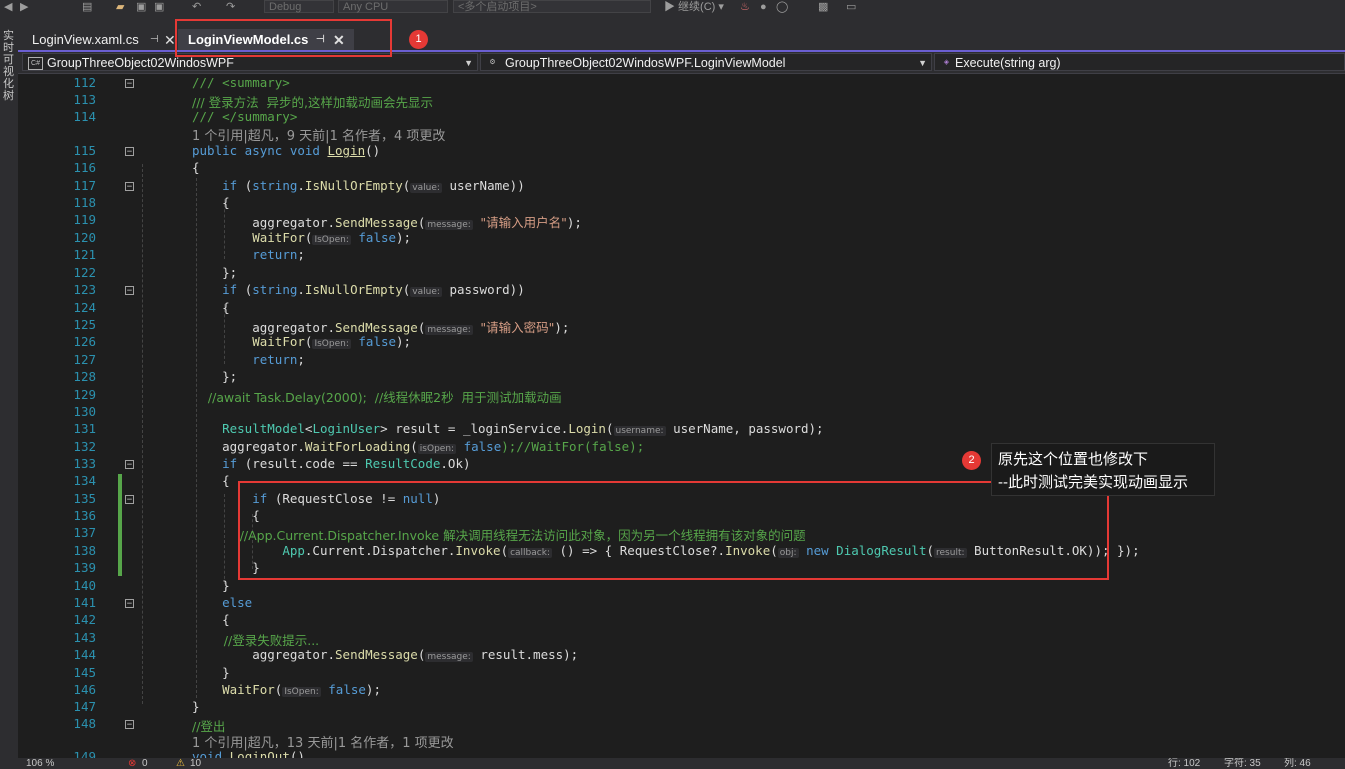 The width and height of the screenshot is (1345, 769). I want to click on note-line-1: 原先这个位置也修改下, so click(1073, 459).